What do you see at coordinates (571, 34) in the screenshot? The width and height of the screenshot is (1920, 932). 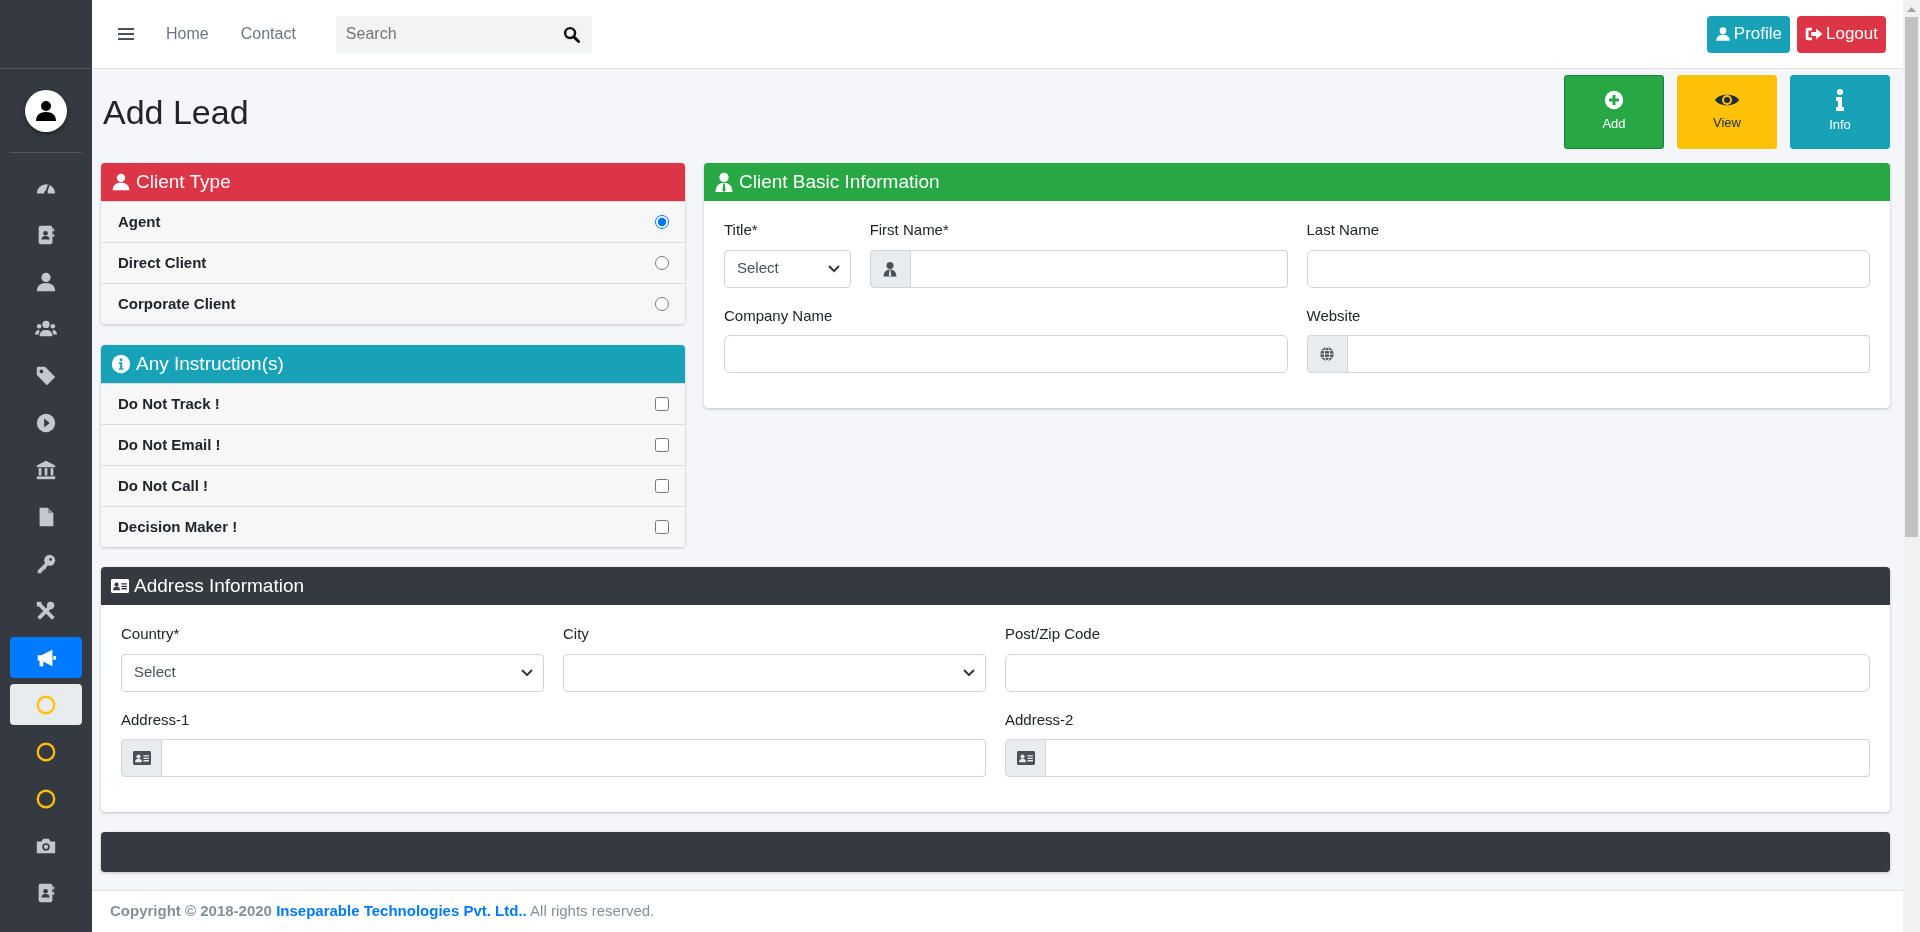 I see `search-icon` at bounding box center [571, 34].